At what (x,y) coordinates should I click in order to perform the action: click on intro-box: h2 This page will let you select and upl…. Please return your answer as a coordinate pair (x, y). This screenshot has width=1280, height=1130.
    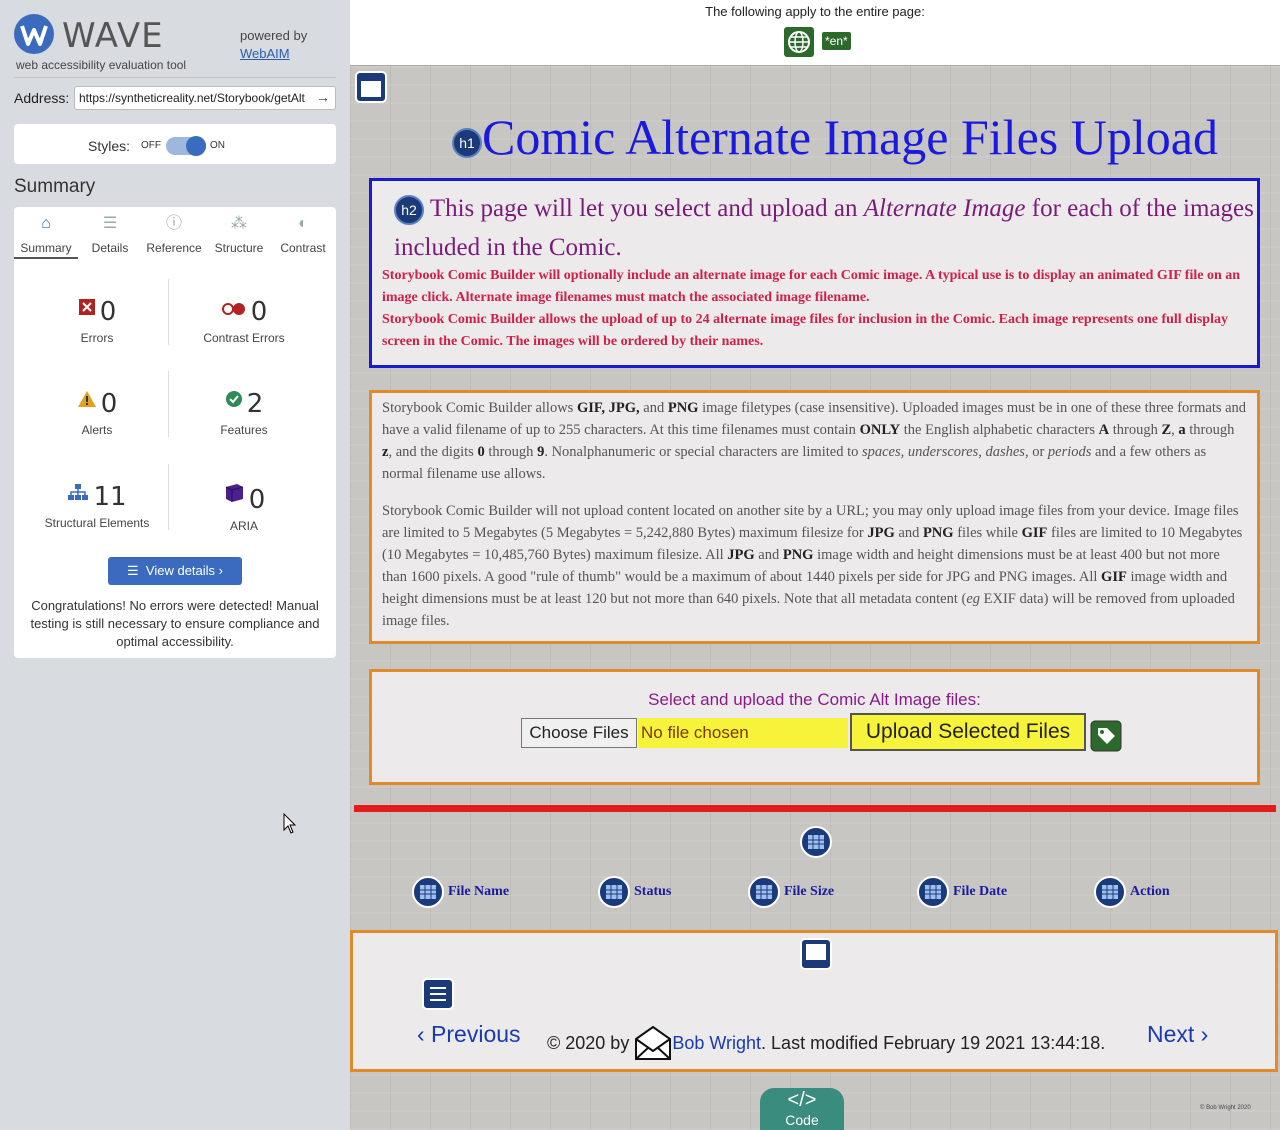
    Looking at the image, I should click on (814, 273).